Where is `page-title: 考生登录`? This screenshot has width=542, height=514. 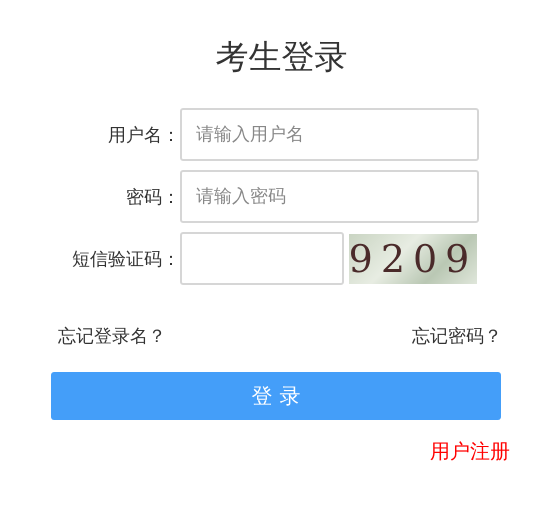 page-title: 考生登录 is located at coordinates (282, 57).